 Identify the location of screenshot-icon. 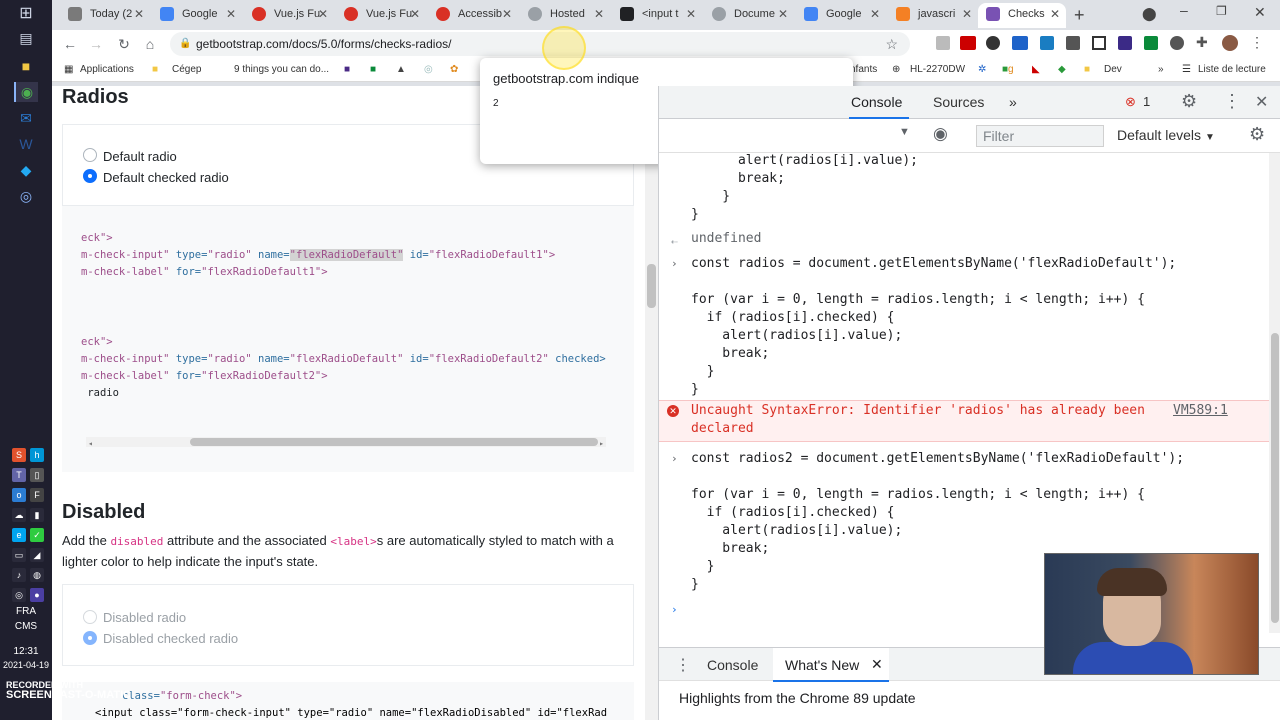
(1099, 43).